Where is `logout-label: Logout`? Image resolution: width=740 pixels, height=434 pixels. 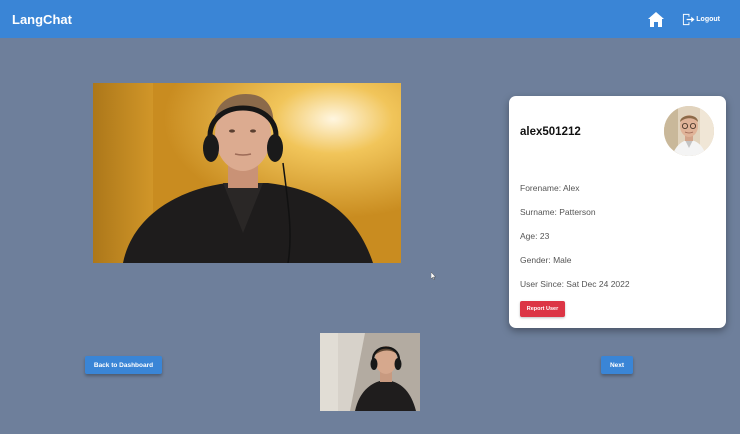
logout-label: Logout is located at coordinates (708, 19).